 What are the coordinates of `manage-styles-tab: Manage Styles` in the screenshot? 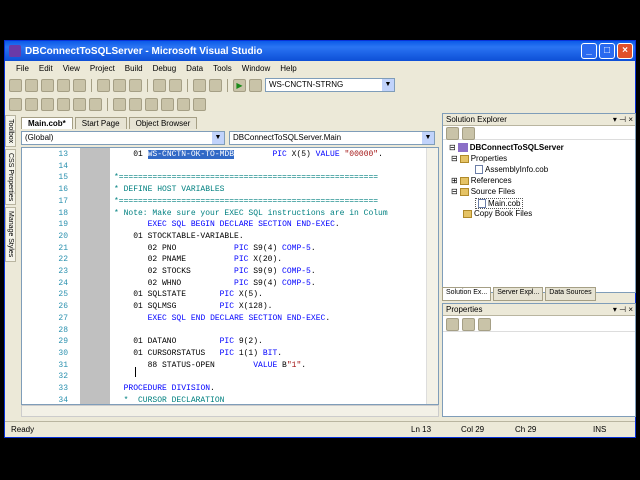 It's located at (10, 234).